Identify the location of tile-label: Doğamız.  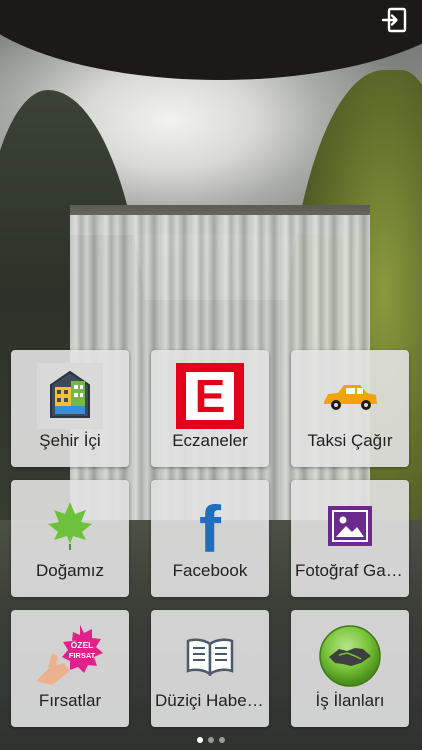
(70, 570).